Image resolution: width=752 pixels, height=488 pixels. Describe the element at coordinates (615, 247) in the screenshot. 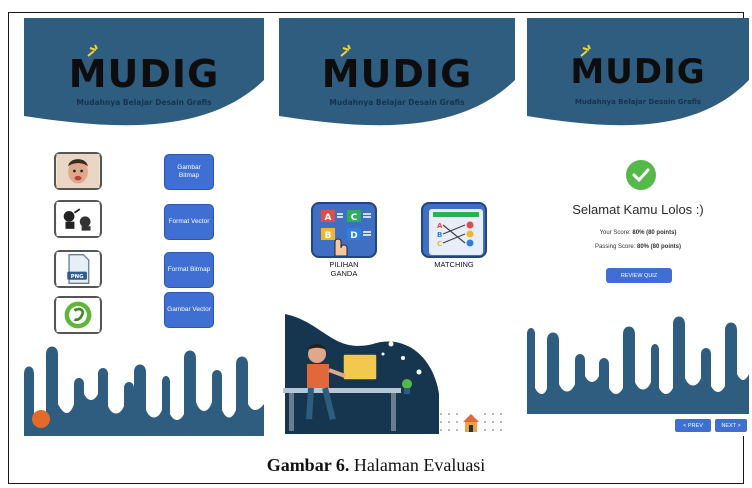

I see `passing-score-label: Passing Score:` at that location.